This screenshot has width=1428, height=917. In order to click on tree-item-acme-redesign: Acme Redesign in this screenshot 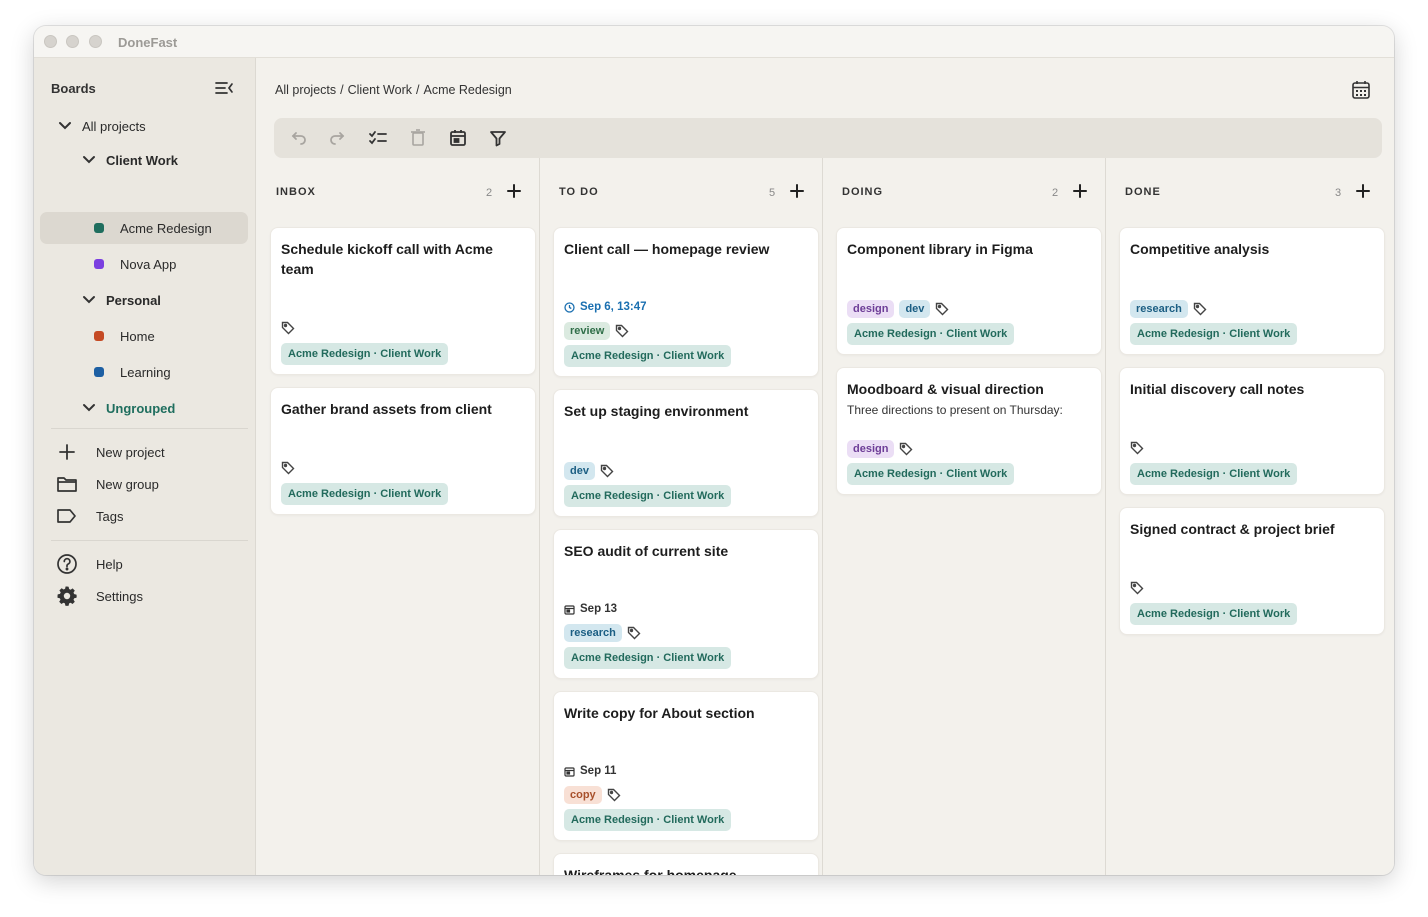, I will do `click(153, 228)`.